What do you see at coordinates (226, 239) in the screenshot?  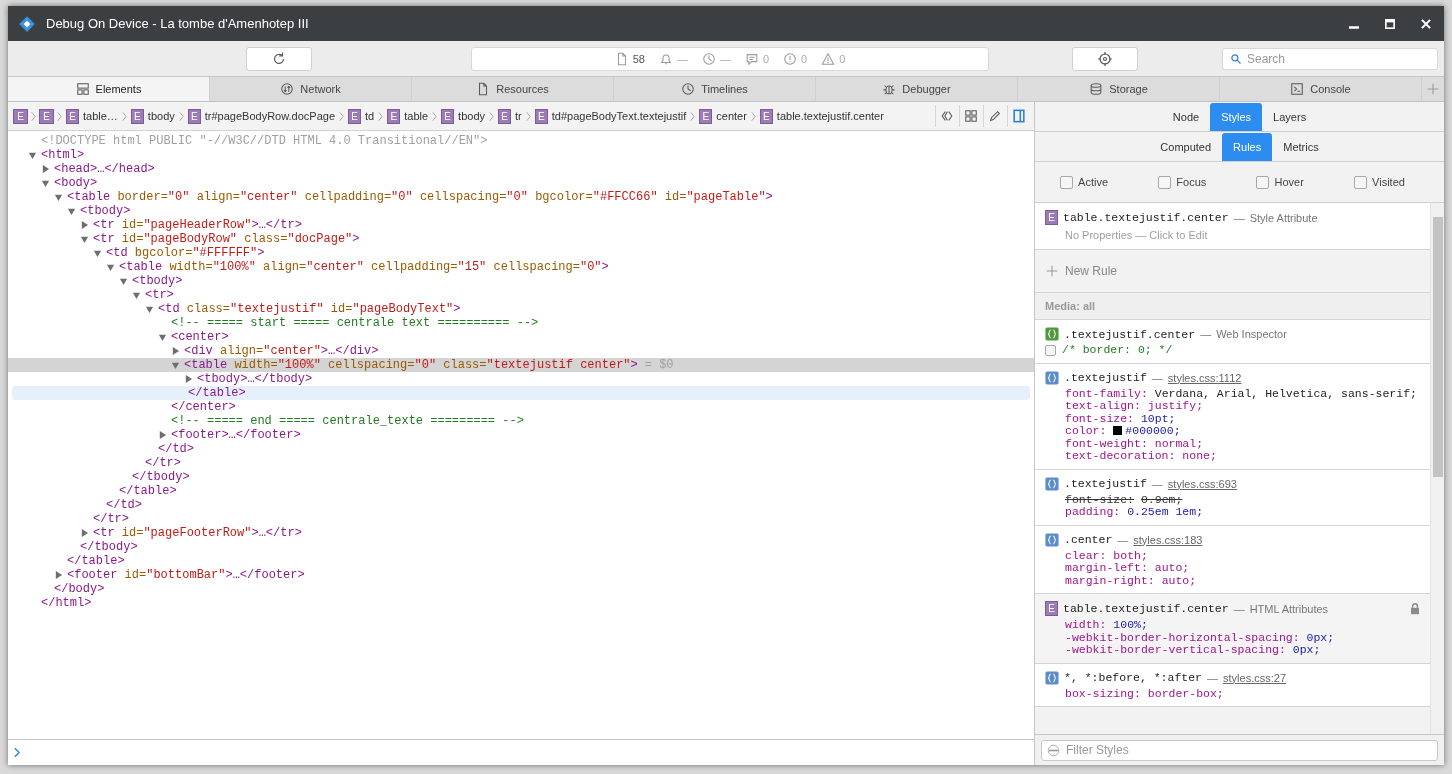 I see `element-tag: <tr id="pageBodyRow" class="docPage">` at bounding box center [226, 239].